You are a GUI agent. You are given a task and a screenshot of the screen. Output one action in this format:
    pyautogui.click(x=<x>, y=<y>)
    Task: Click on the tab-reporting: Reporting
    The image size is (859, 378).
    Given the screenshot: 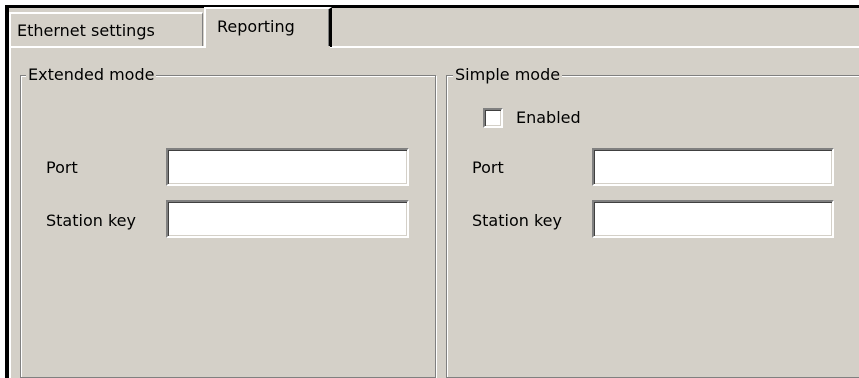 What is the action you would take?
    pyautogui.click(x=268, y=27)
    